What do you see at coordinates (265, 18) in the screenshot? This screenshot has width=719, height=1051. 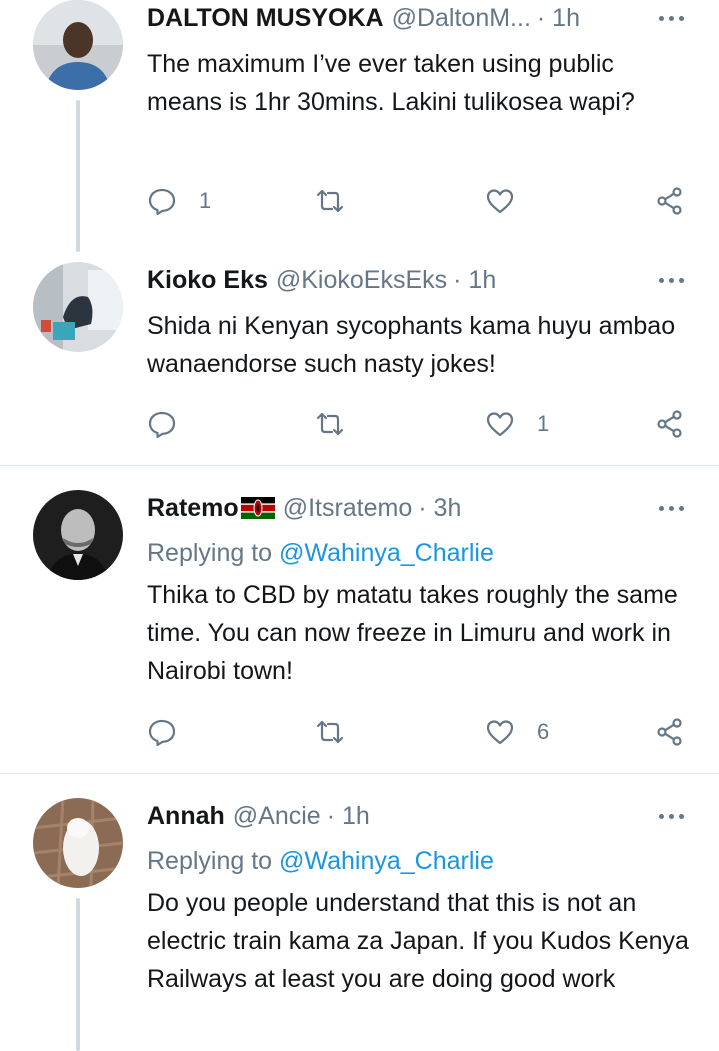 I see `display-name: DALTON MUSYOKA` at bounding box center [265, 18].